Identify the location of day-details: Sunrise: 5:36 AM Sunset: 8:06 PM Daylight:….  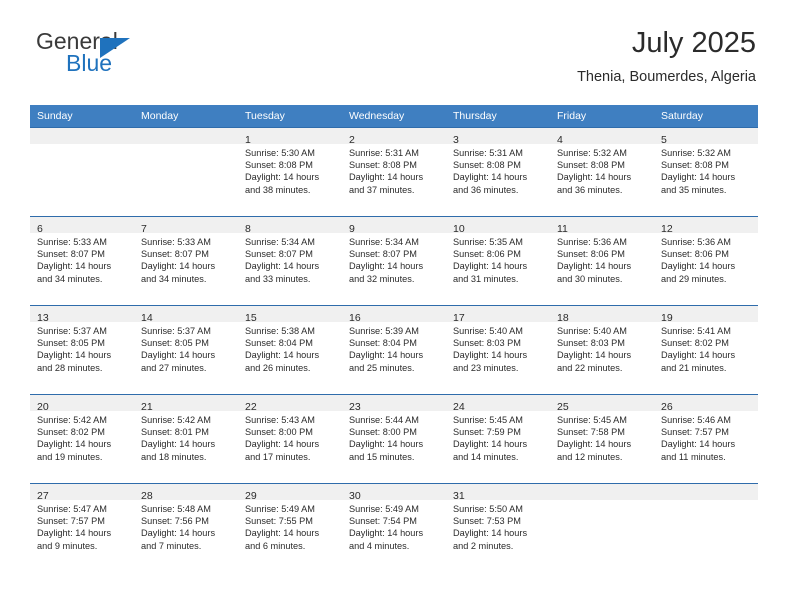
(602, 259).